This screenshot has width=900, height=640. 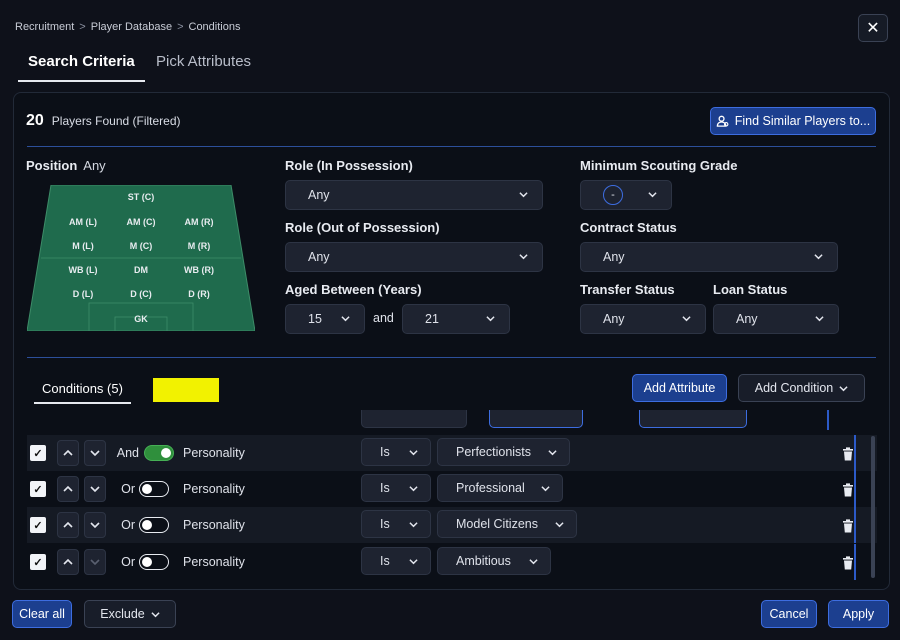 What do you see at coordinates (679, 388) in the screenshot?
I see `add-attribute-button: Add Attribute` at bounding box center [679, 388].